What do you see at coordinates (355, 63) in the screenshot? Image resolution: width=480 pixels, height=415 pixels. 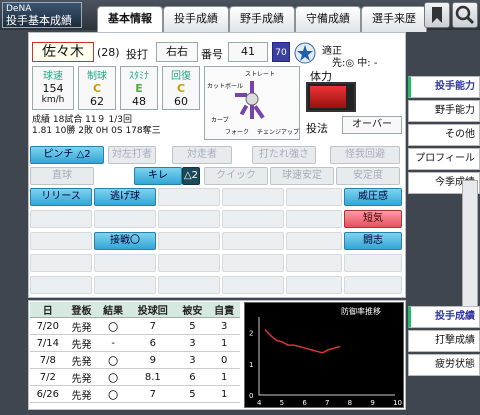 I see `aptitude-value: 先:◎ 中: -` at bounding box center [355, 63].